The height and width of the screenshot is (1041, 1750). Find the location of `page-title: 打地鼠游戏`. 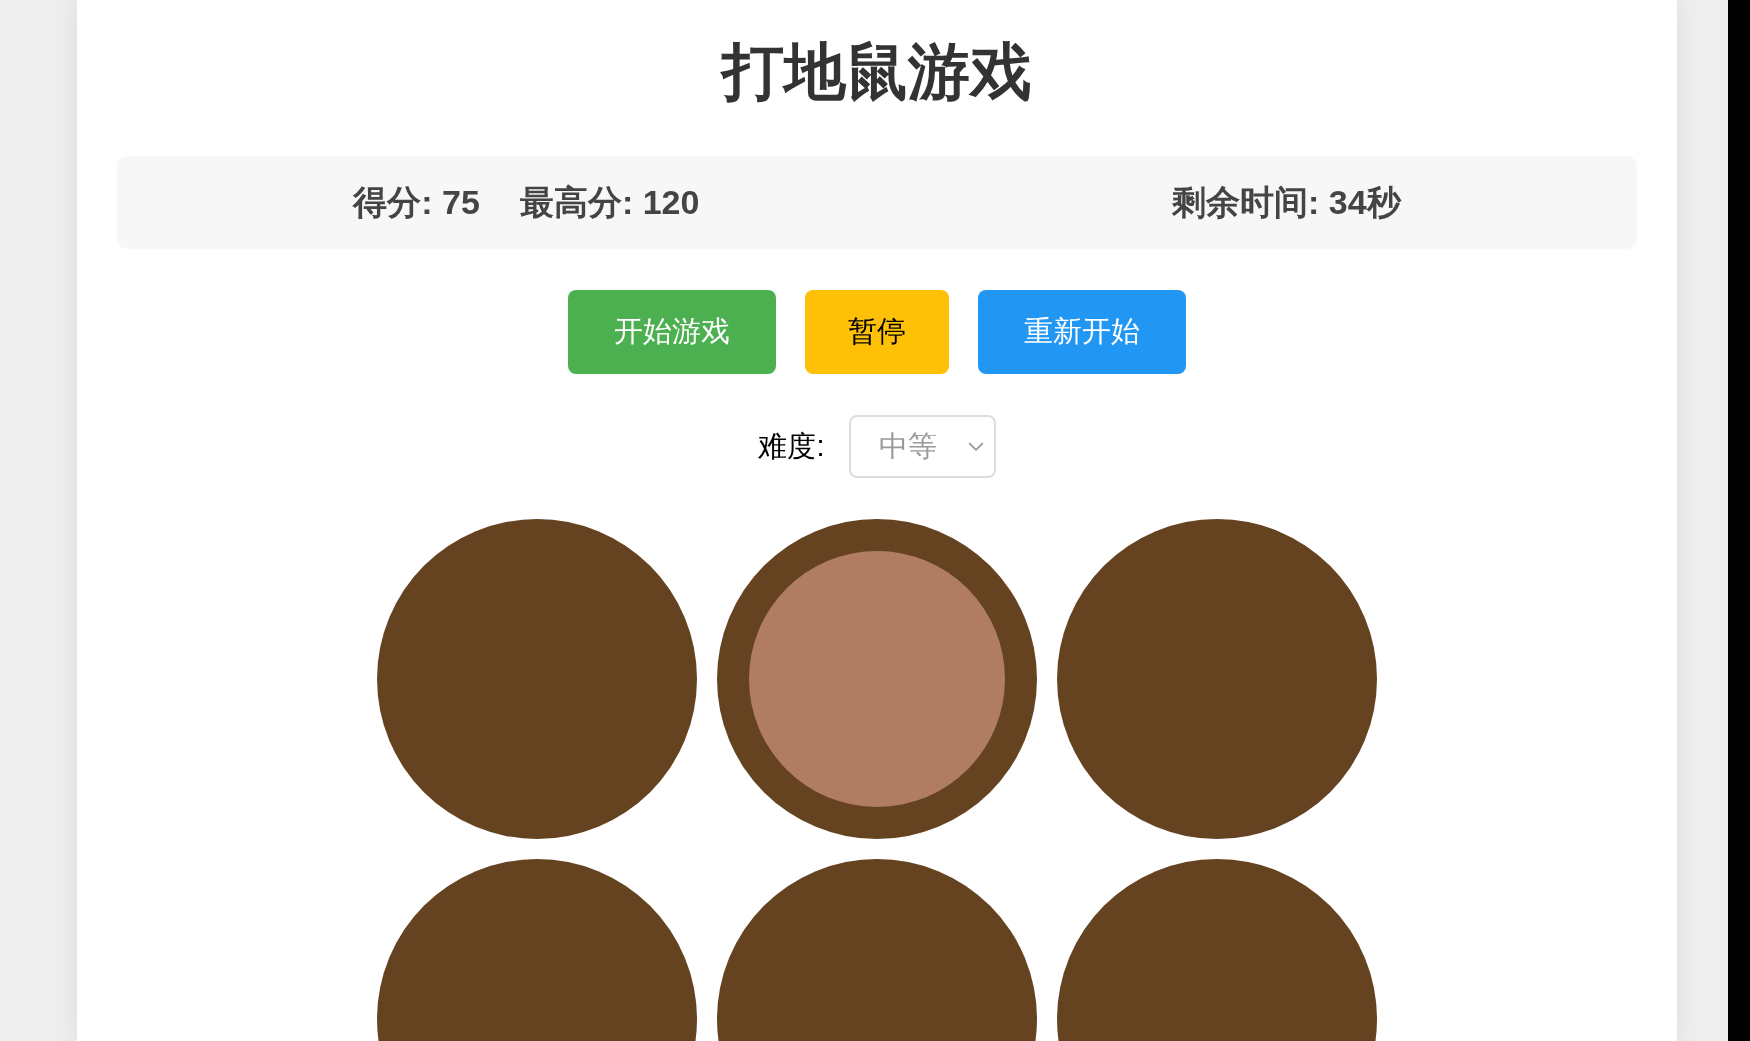

page-title: 打地鼠游戏 is located at coordinates (877, 72).